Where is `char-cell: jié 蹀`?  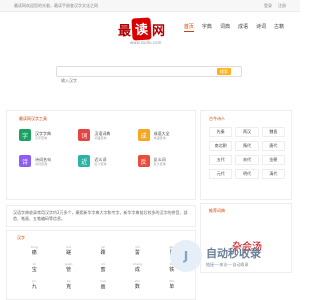 char-cell: jié 蹀 is located at coordinates (103, 250).